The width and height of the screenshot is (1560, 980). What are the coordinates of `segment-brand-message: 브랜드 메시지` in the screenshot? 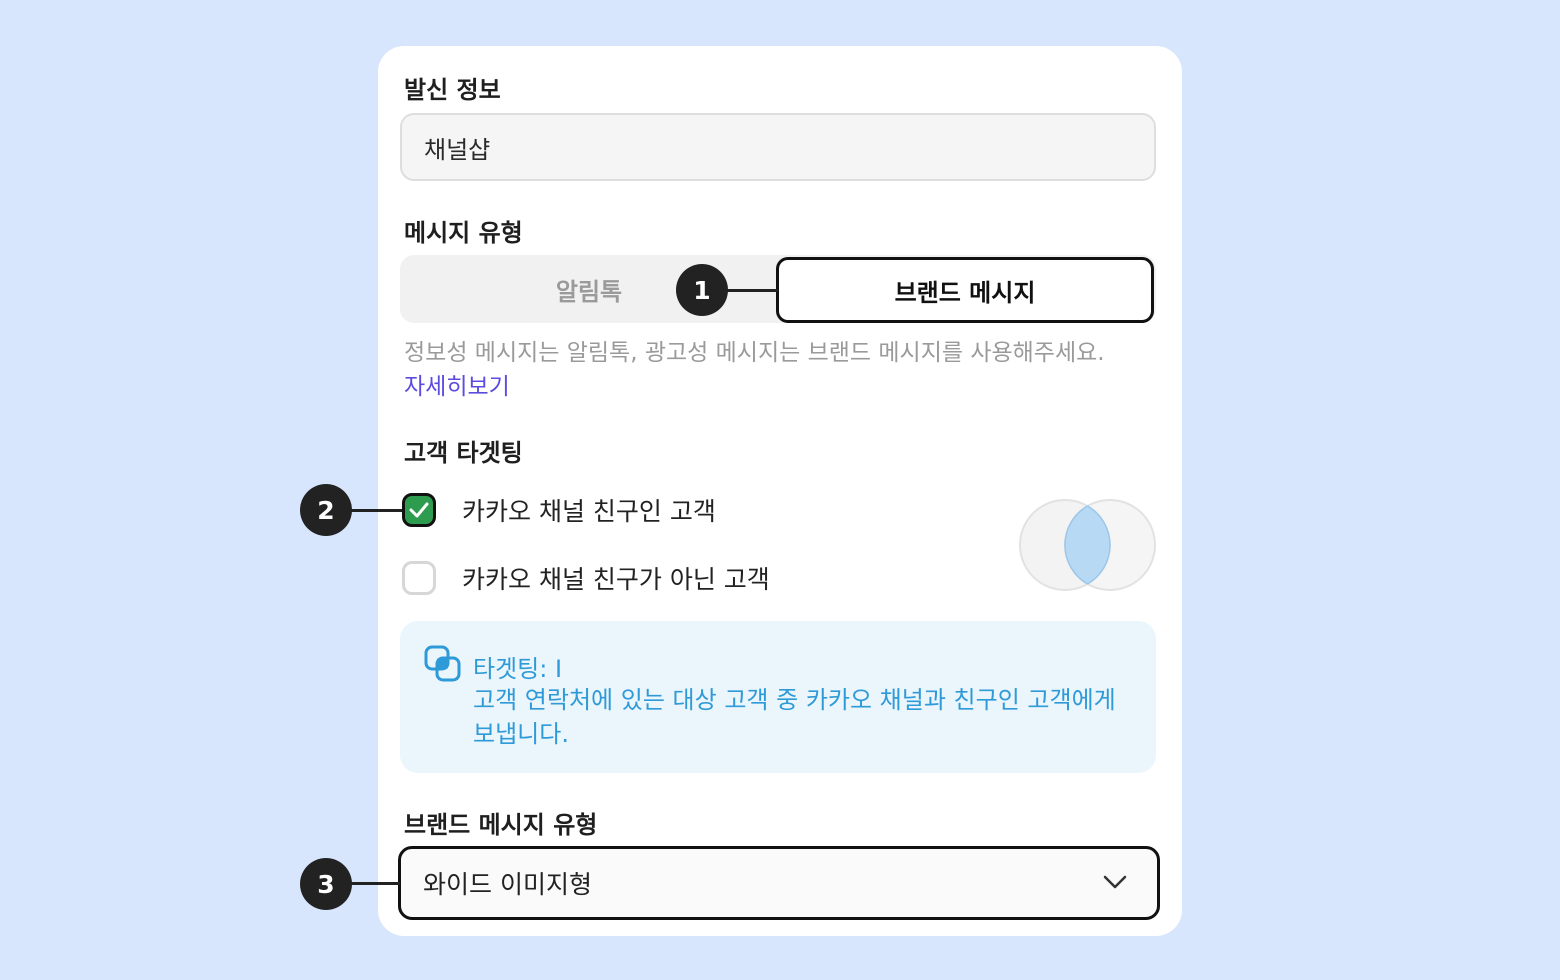 It's located at (965, 290).